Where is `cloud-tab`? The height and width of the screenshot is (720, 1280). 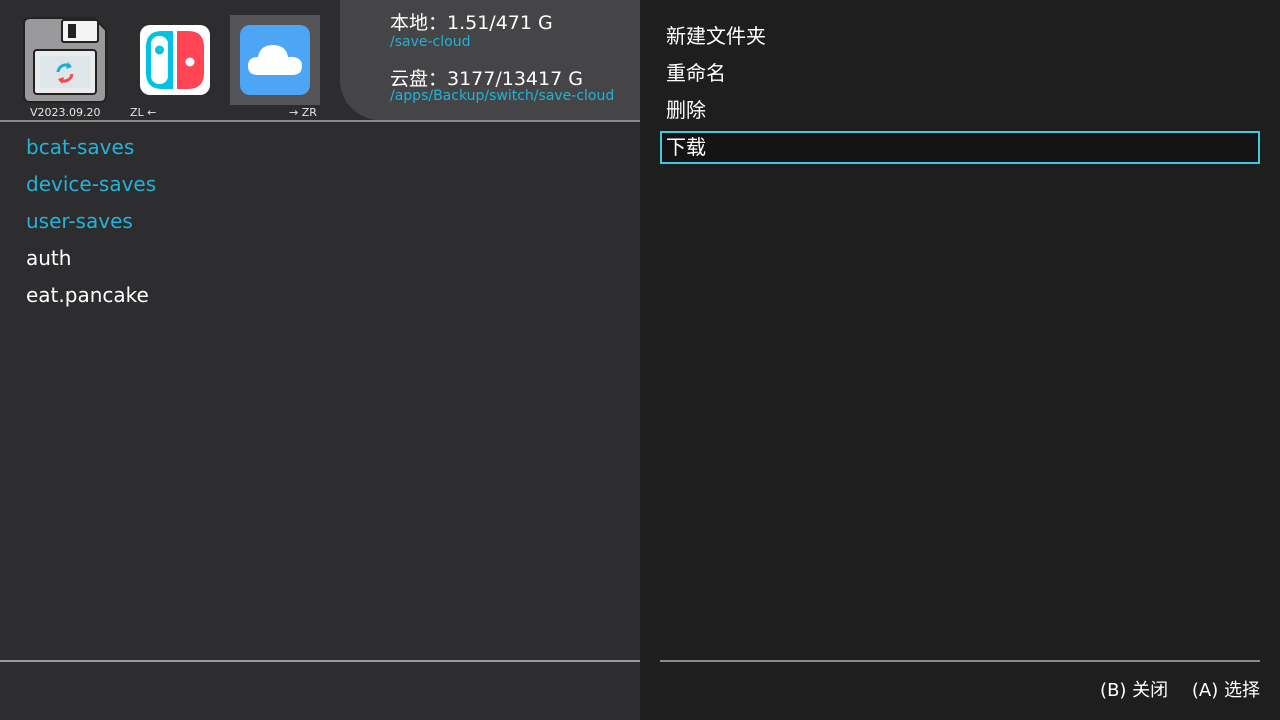 cloud-tab is located at coordinates (275, 60).